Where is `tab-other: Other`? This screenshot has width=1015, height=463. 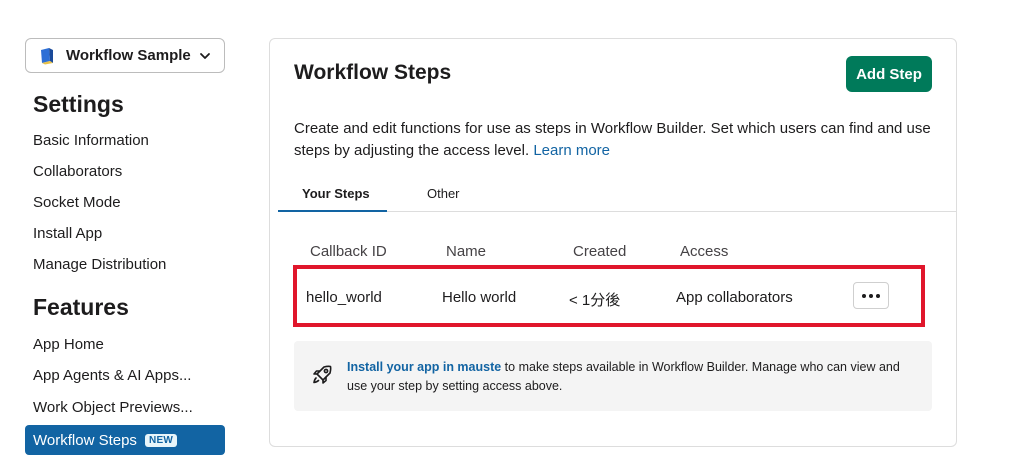 tab-other: Other is located at coordinates (443, 193).